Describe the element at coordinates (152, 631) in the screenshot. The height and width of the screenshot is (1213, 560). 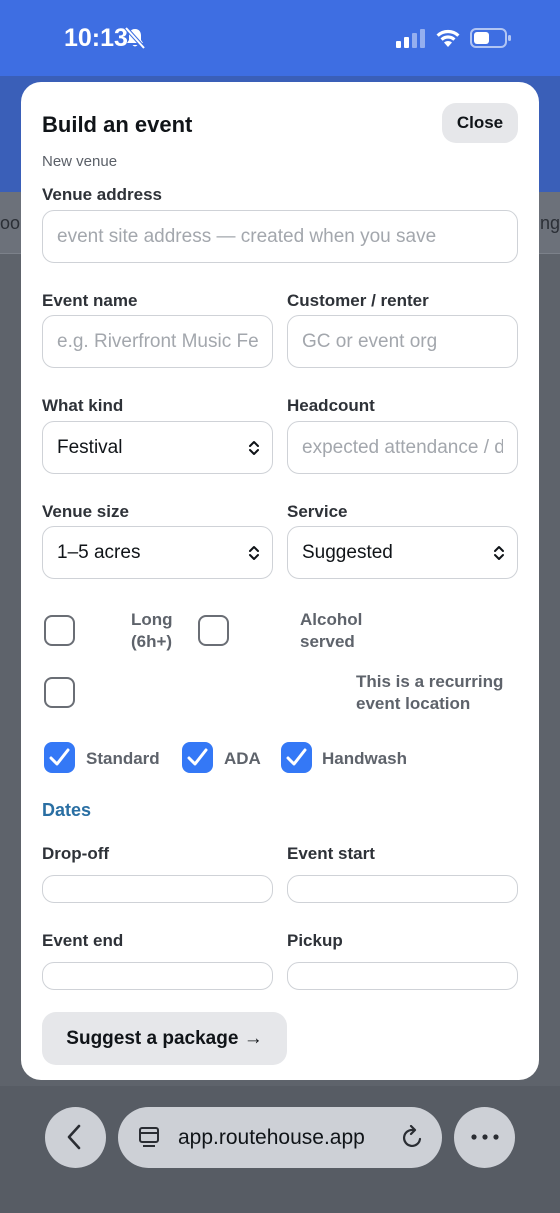
I see `long-event-label: Long (6h+)` at that location.